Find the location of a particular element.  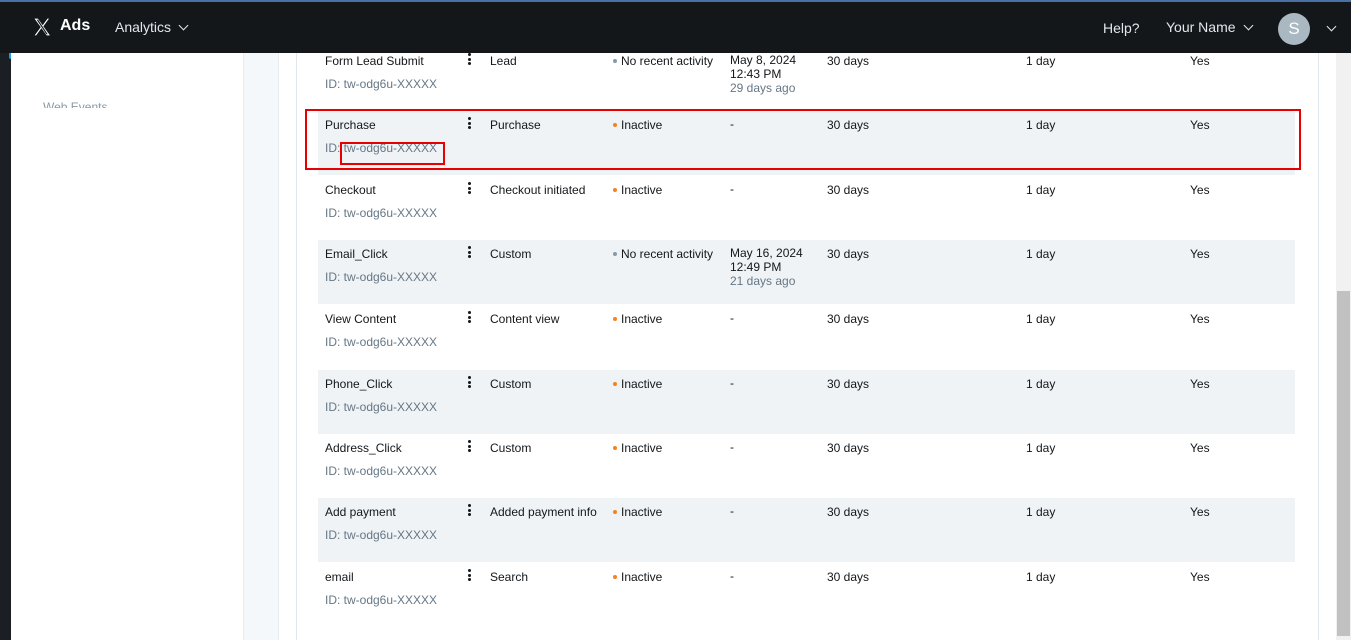

scrollbar-thumb is located at coordinates (1343, 463).